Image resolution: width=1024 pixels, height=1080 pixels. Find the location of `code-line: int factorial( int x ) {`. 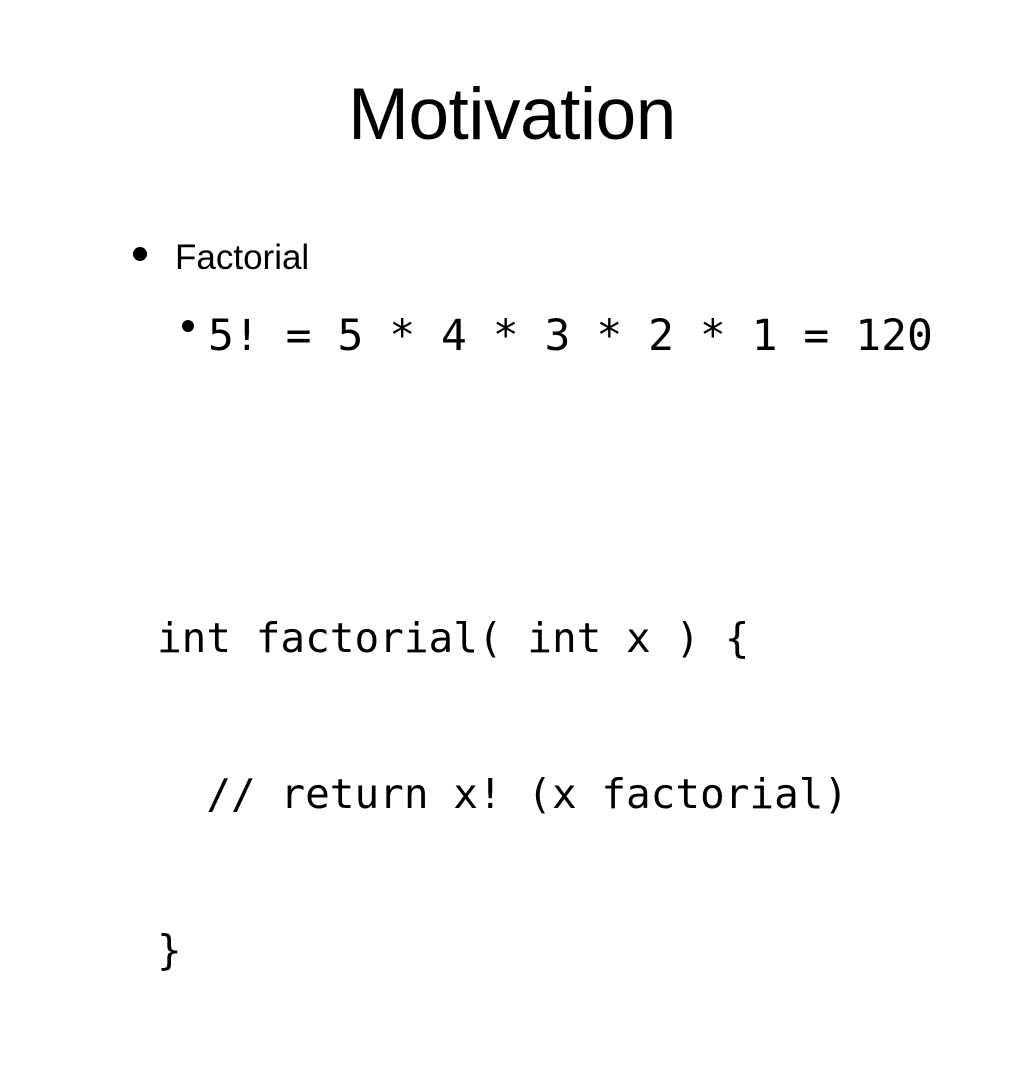

code-line: int factorial( int x ) { is located at coordinates (453, 638).